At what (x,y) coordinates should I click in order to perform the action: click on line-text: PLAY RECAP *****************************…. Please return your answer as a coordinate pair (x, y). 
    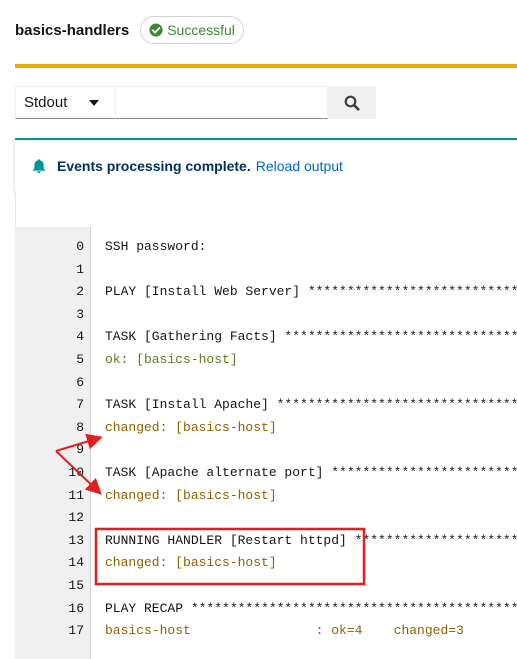
    Looking at the image, I should click on (311, 608).